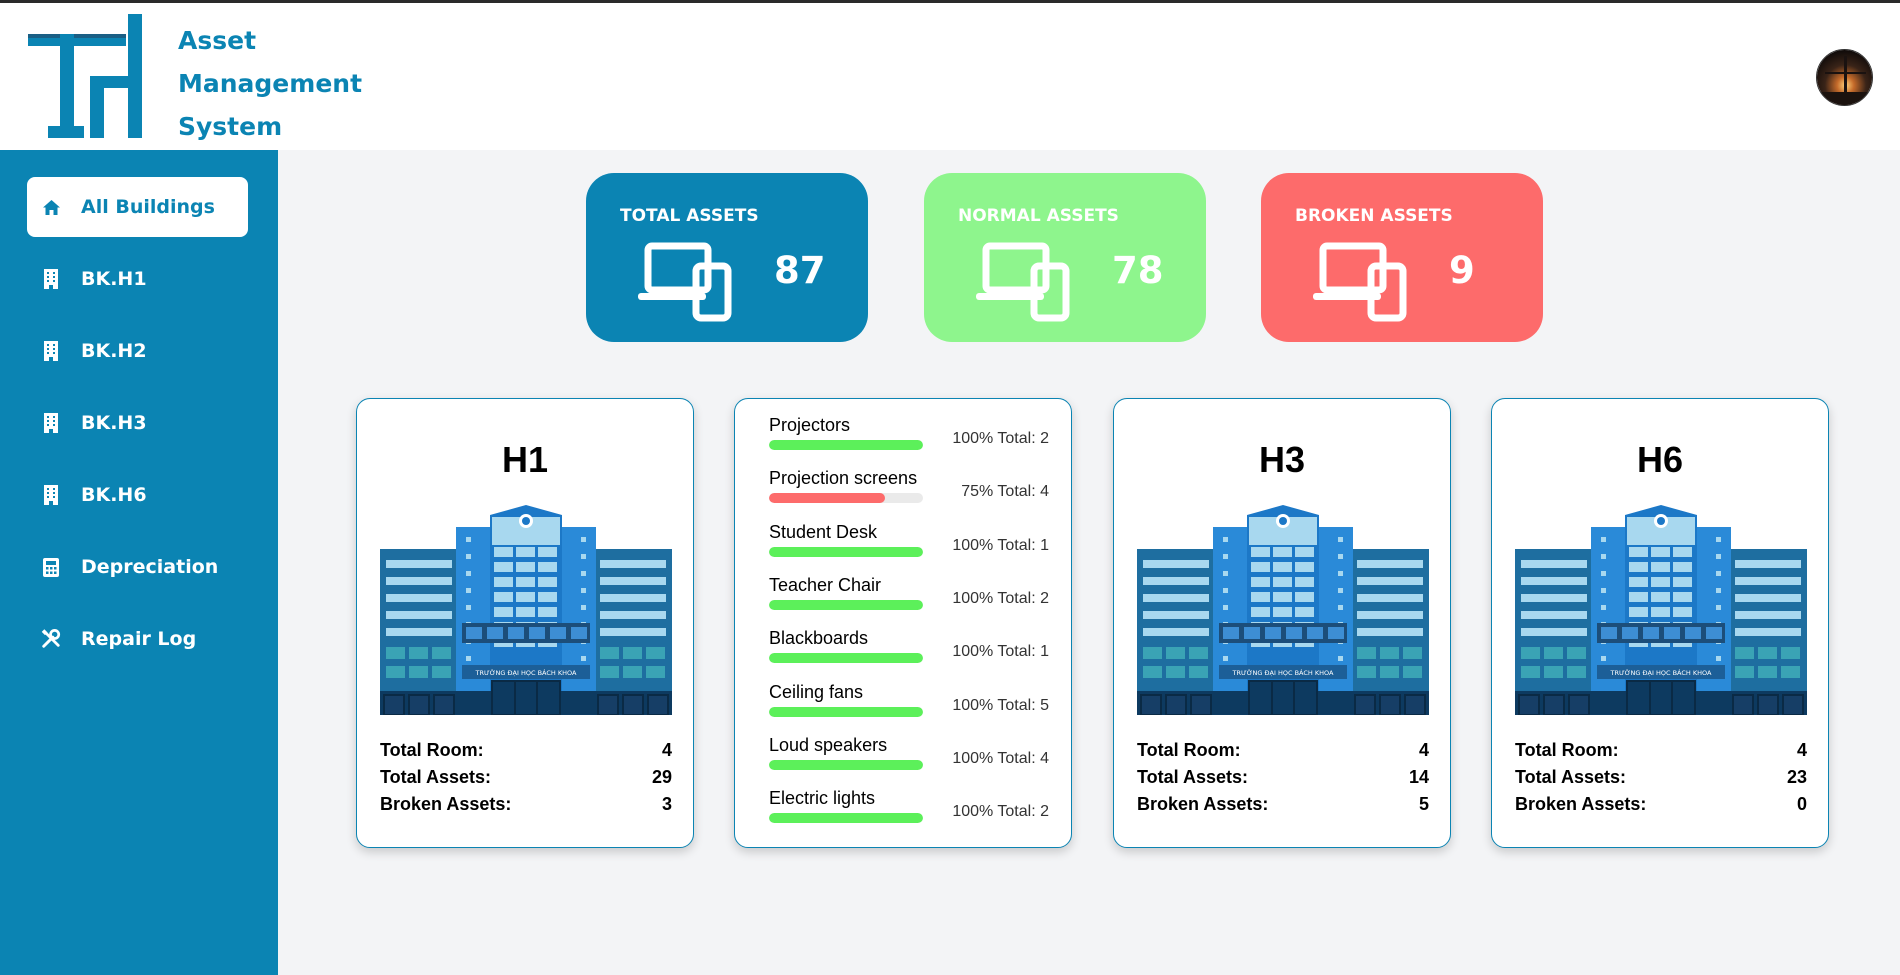 The height and width of the screenshot is (975, 1900). What do you see at coordinates (1005, 492) in the screenshot?
I see `asset-info: 75% Total: 4` at bounding box center [1005, 492].